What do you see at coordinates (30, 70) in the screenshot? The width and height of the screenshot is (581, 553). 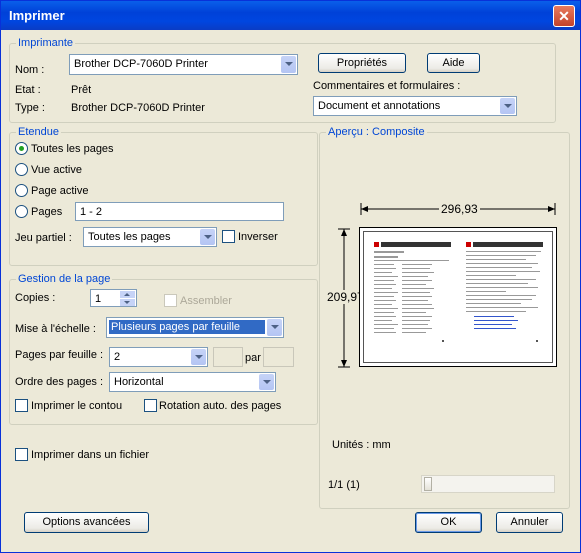 I see `printer-name-label: Nom :` at bounding box center [30, 70].